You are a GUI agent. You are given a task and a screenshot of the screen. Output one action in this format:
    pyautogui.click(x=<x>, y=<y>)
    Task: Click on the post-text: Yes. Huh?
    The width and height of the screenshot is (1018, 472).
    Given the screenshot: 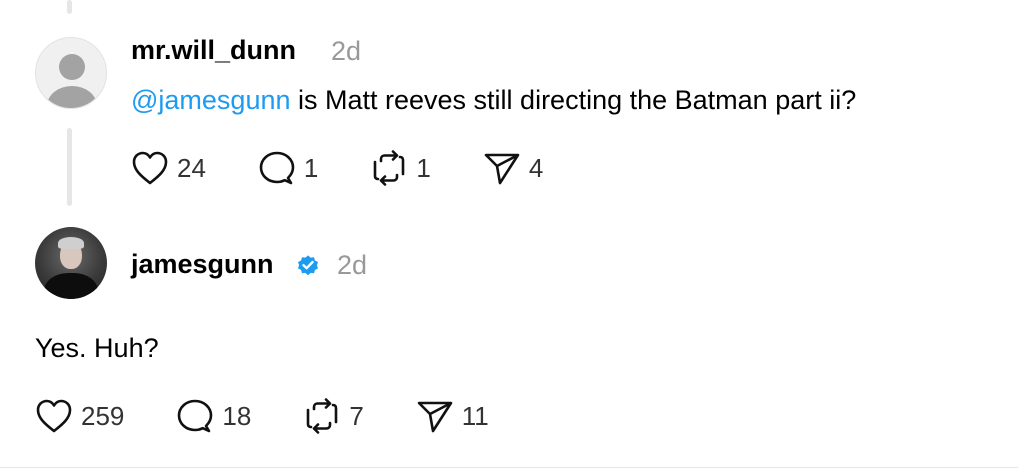 What is the action you would take?
    pyautogui.click(x=97, y=348)
    